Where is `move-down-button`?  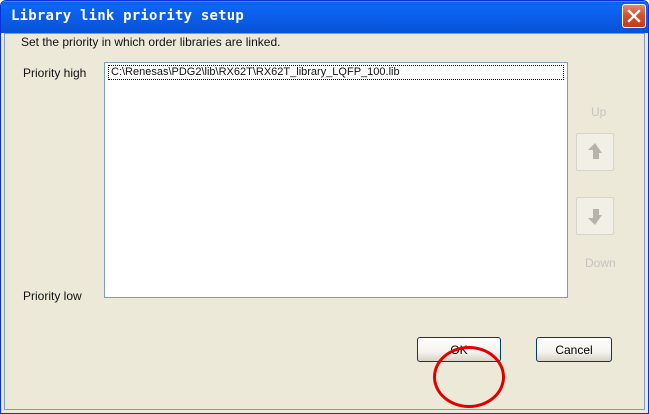 move-down-button is located at coordinates (595, 216).